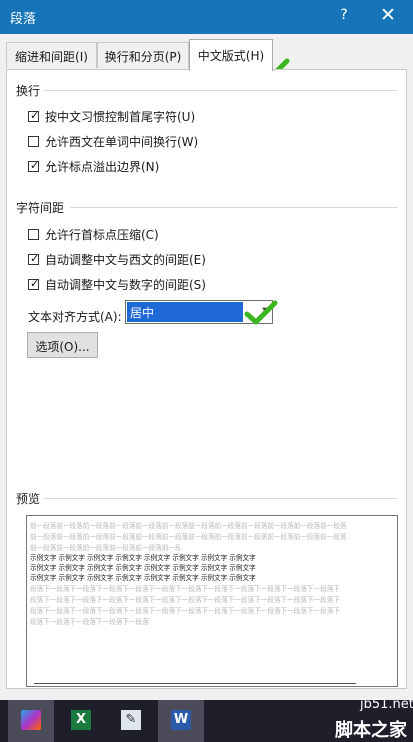  Describe the element at coordinates (185, 312) in the screenshot. I see `text-align-value: 居中` at that location.